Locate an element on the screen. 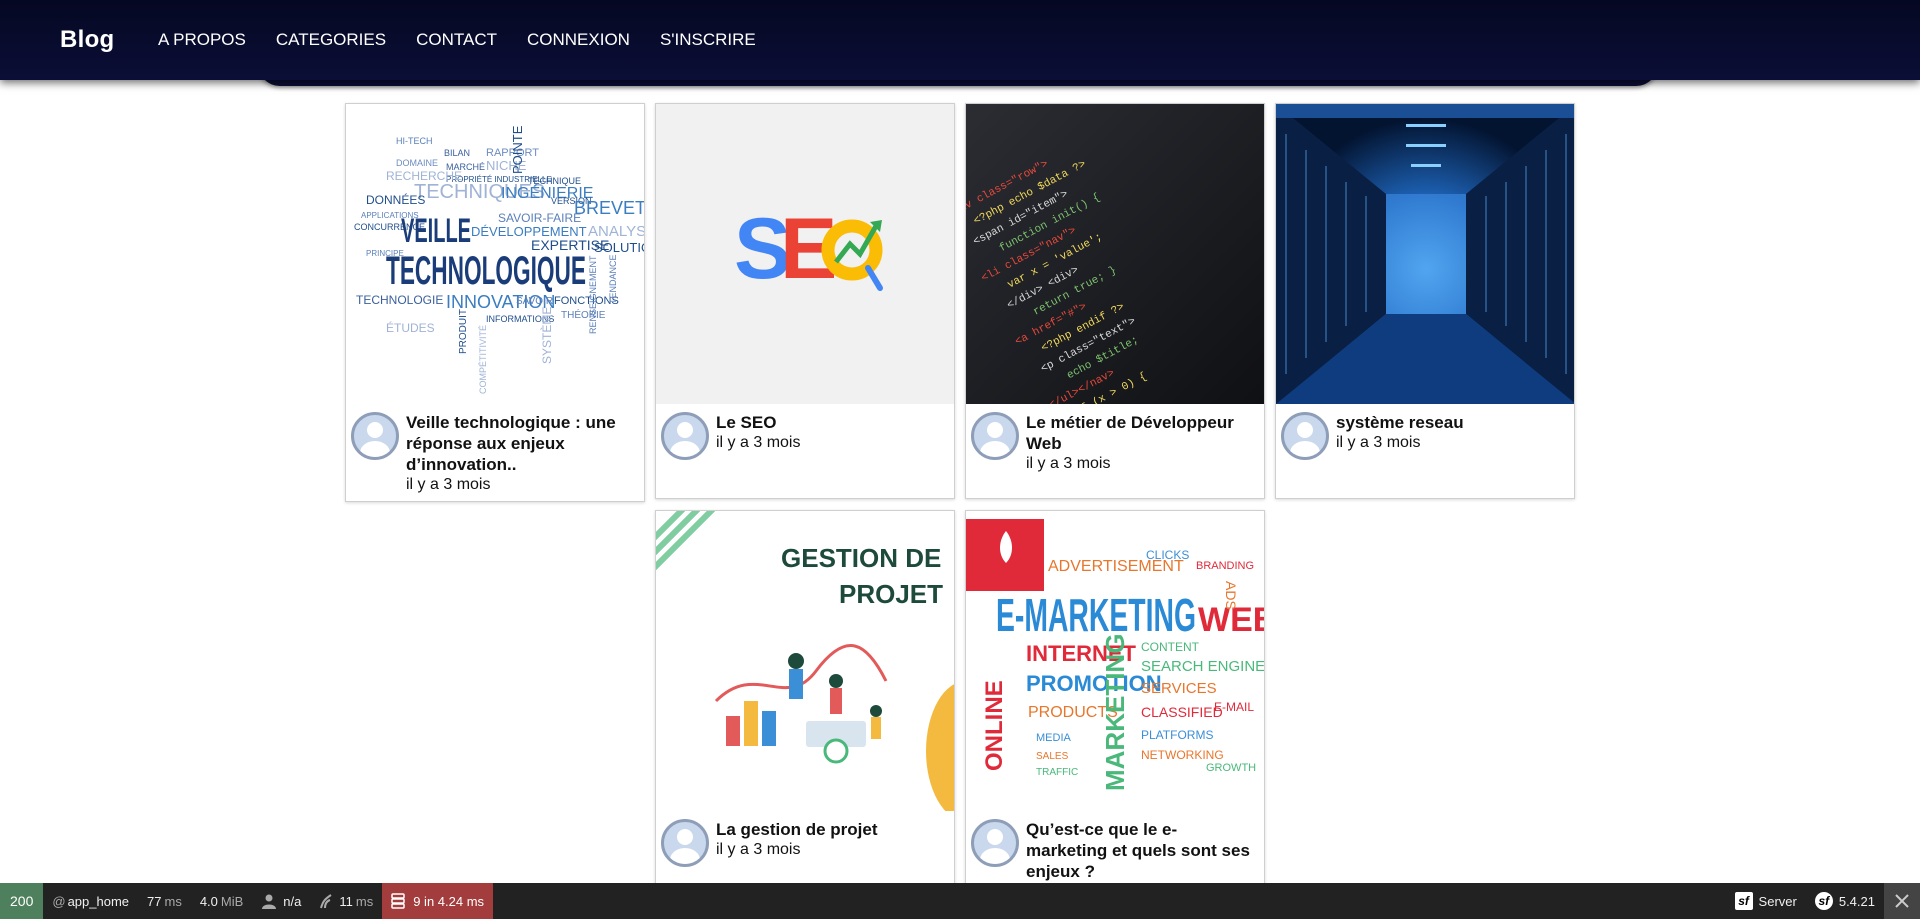  memory-info: 4.0 MiB is located at coordinates (221, 901).